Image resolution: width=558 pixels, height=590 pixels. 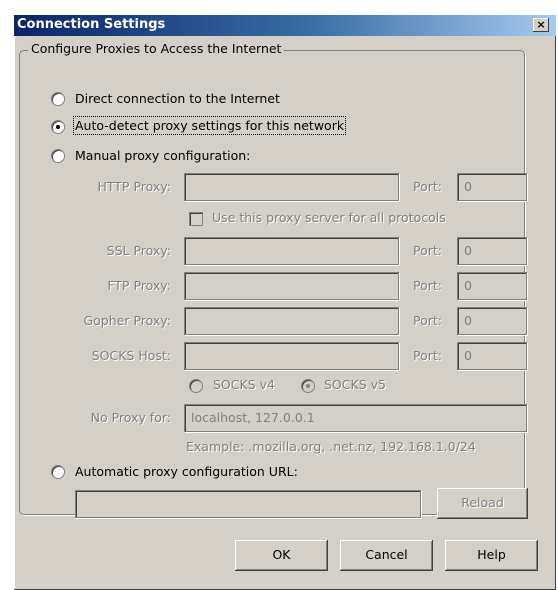 I want to click on auto-detect-radio, so click(x=58, y=127).